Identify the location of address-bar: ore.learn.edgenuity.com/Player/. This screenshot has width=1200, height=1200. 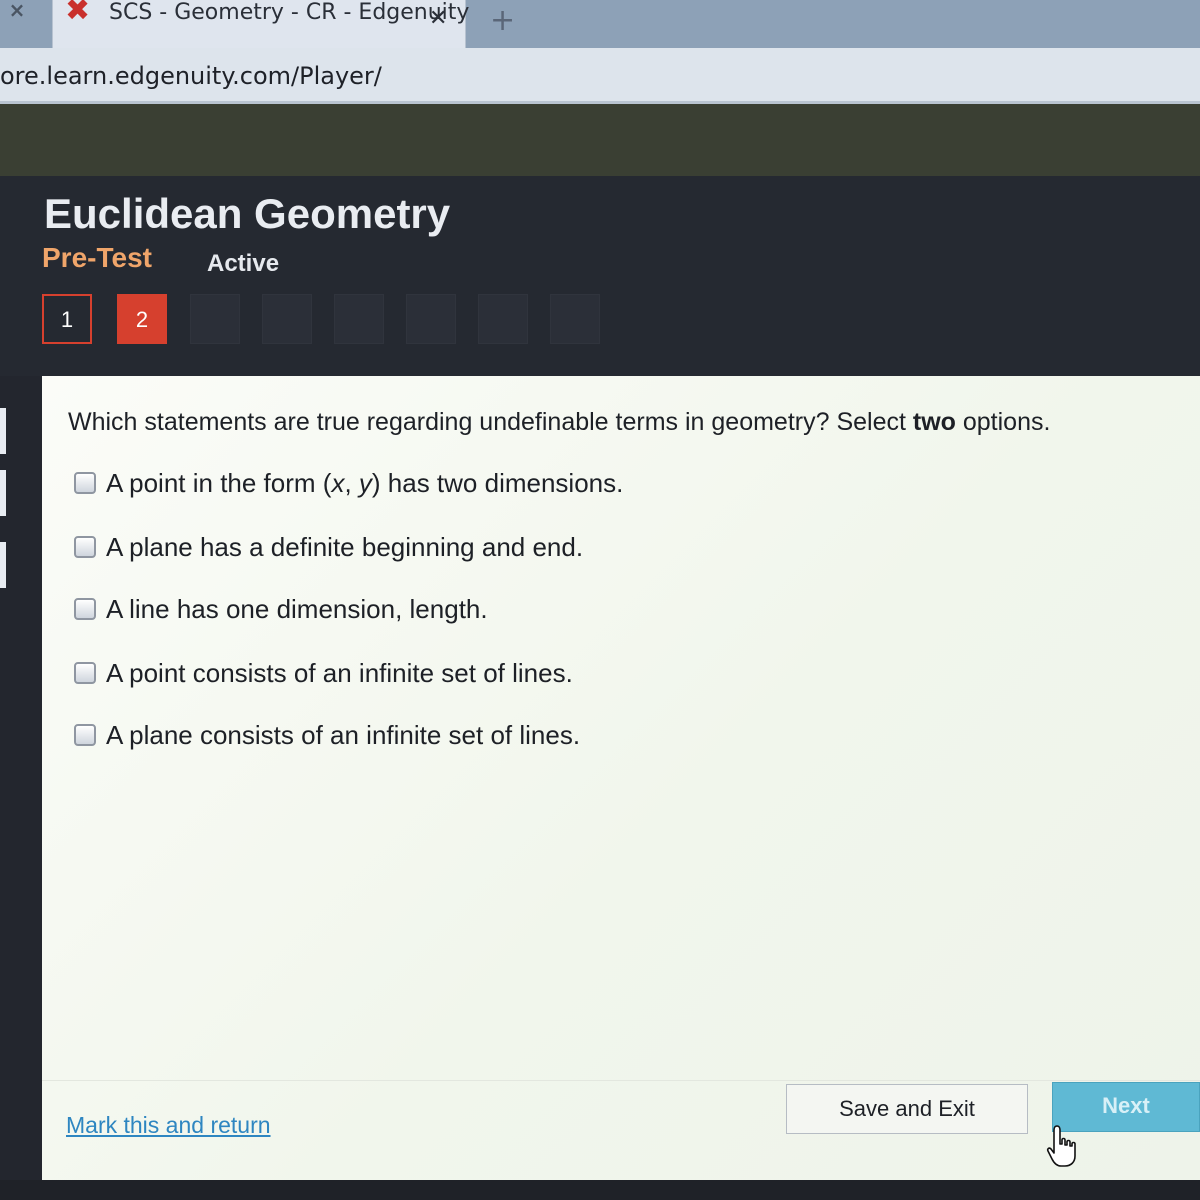
(600, 76).